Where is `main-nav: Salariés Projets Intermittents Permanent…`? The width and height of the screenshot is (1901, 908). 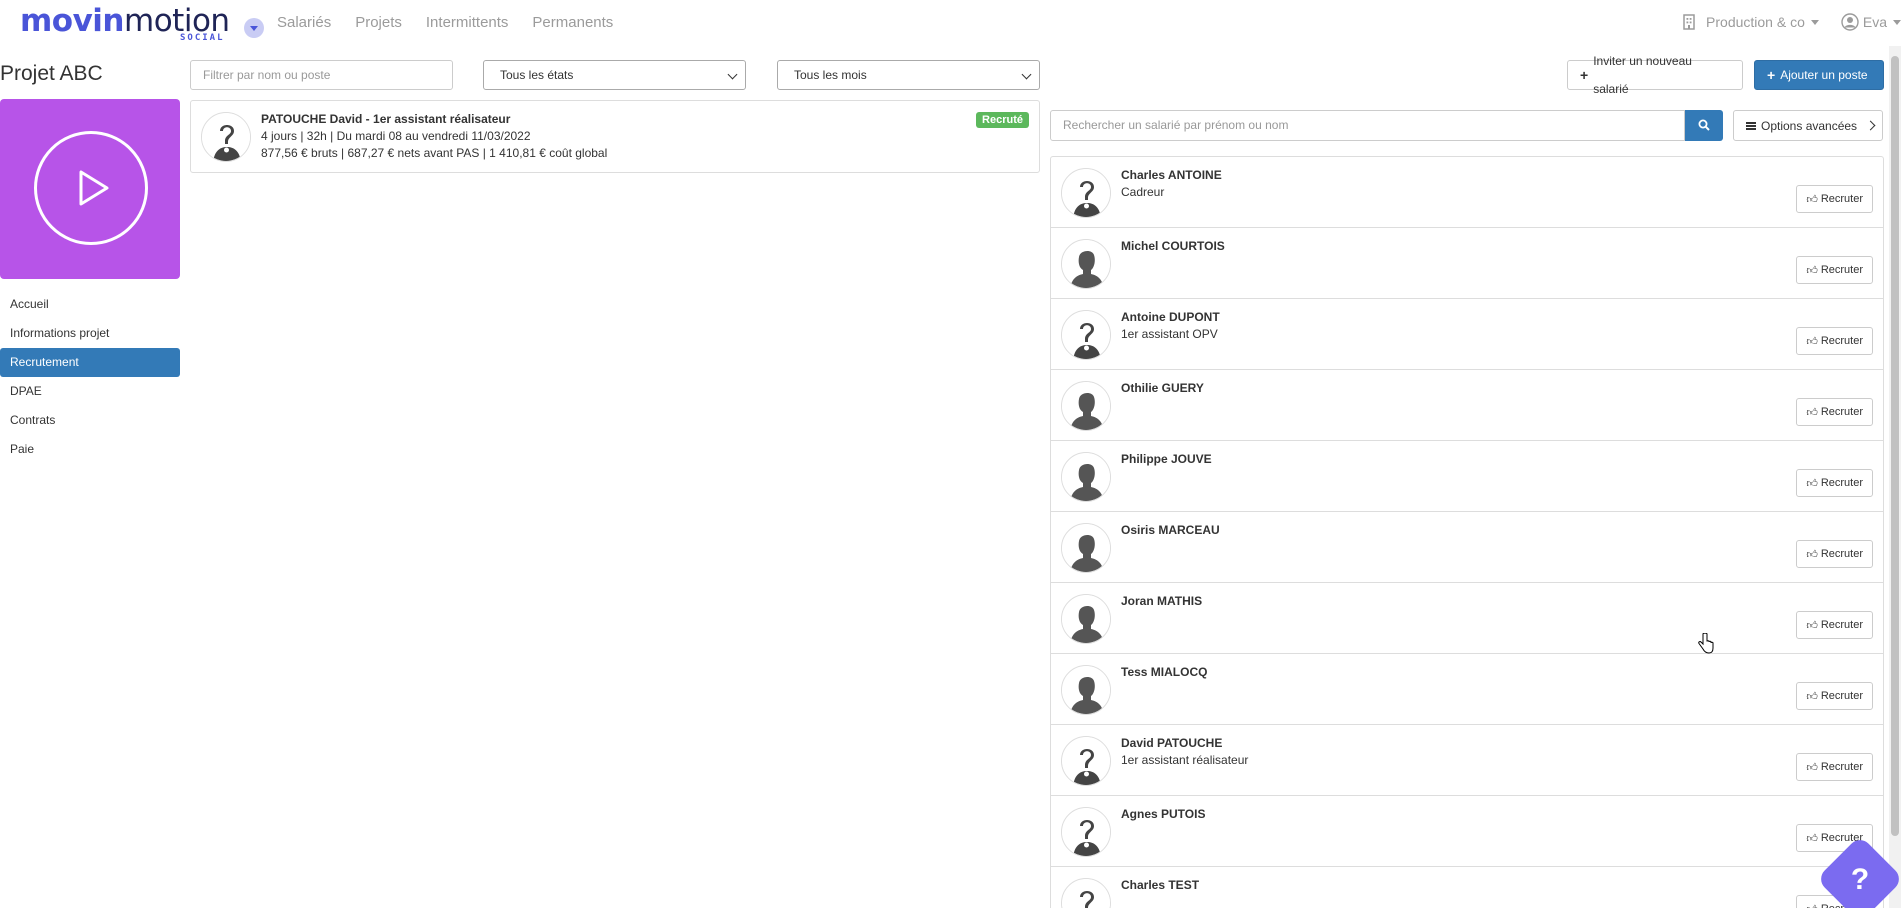 main-nav: Salariés Projets Intermittents Permanent… is located at coordinates (457, 22).